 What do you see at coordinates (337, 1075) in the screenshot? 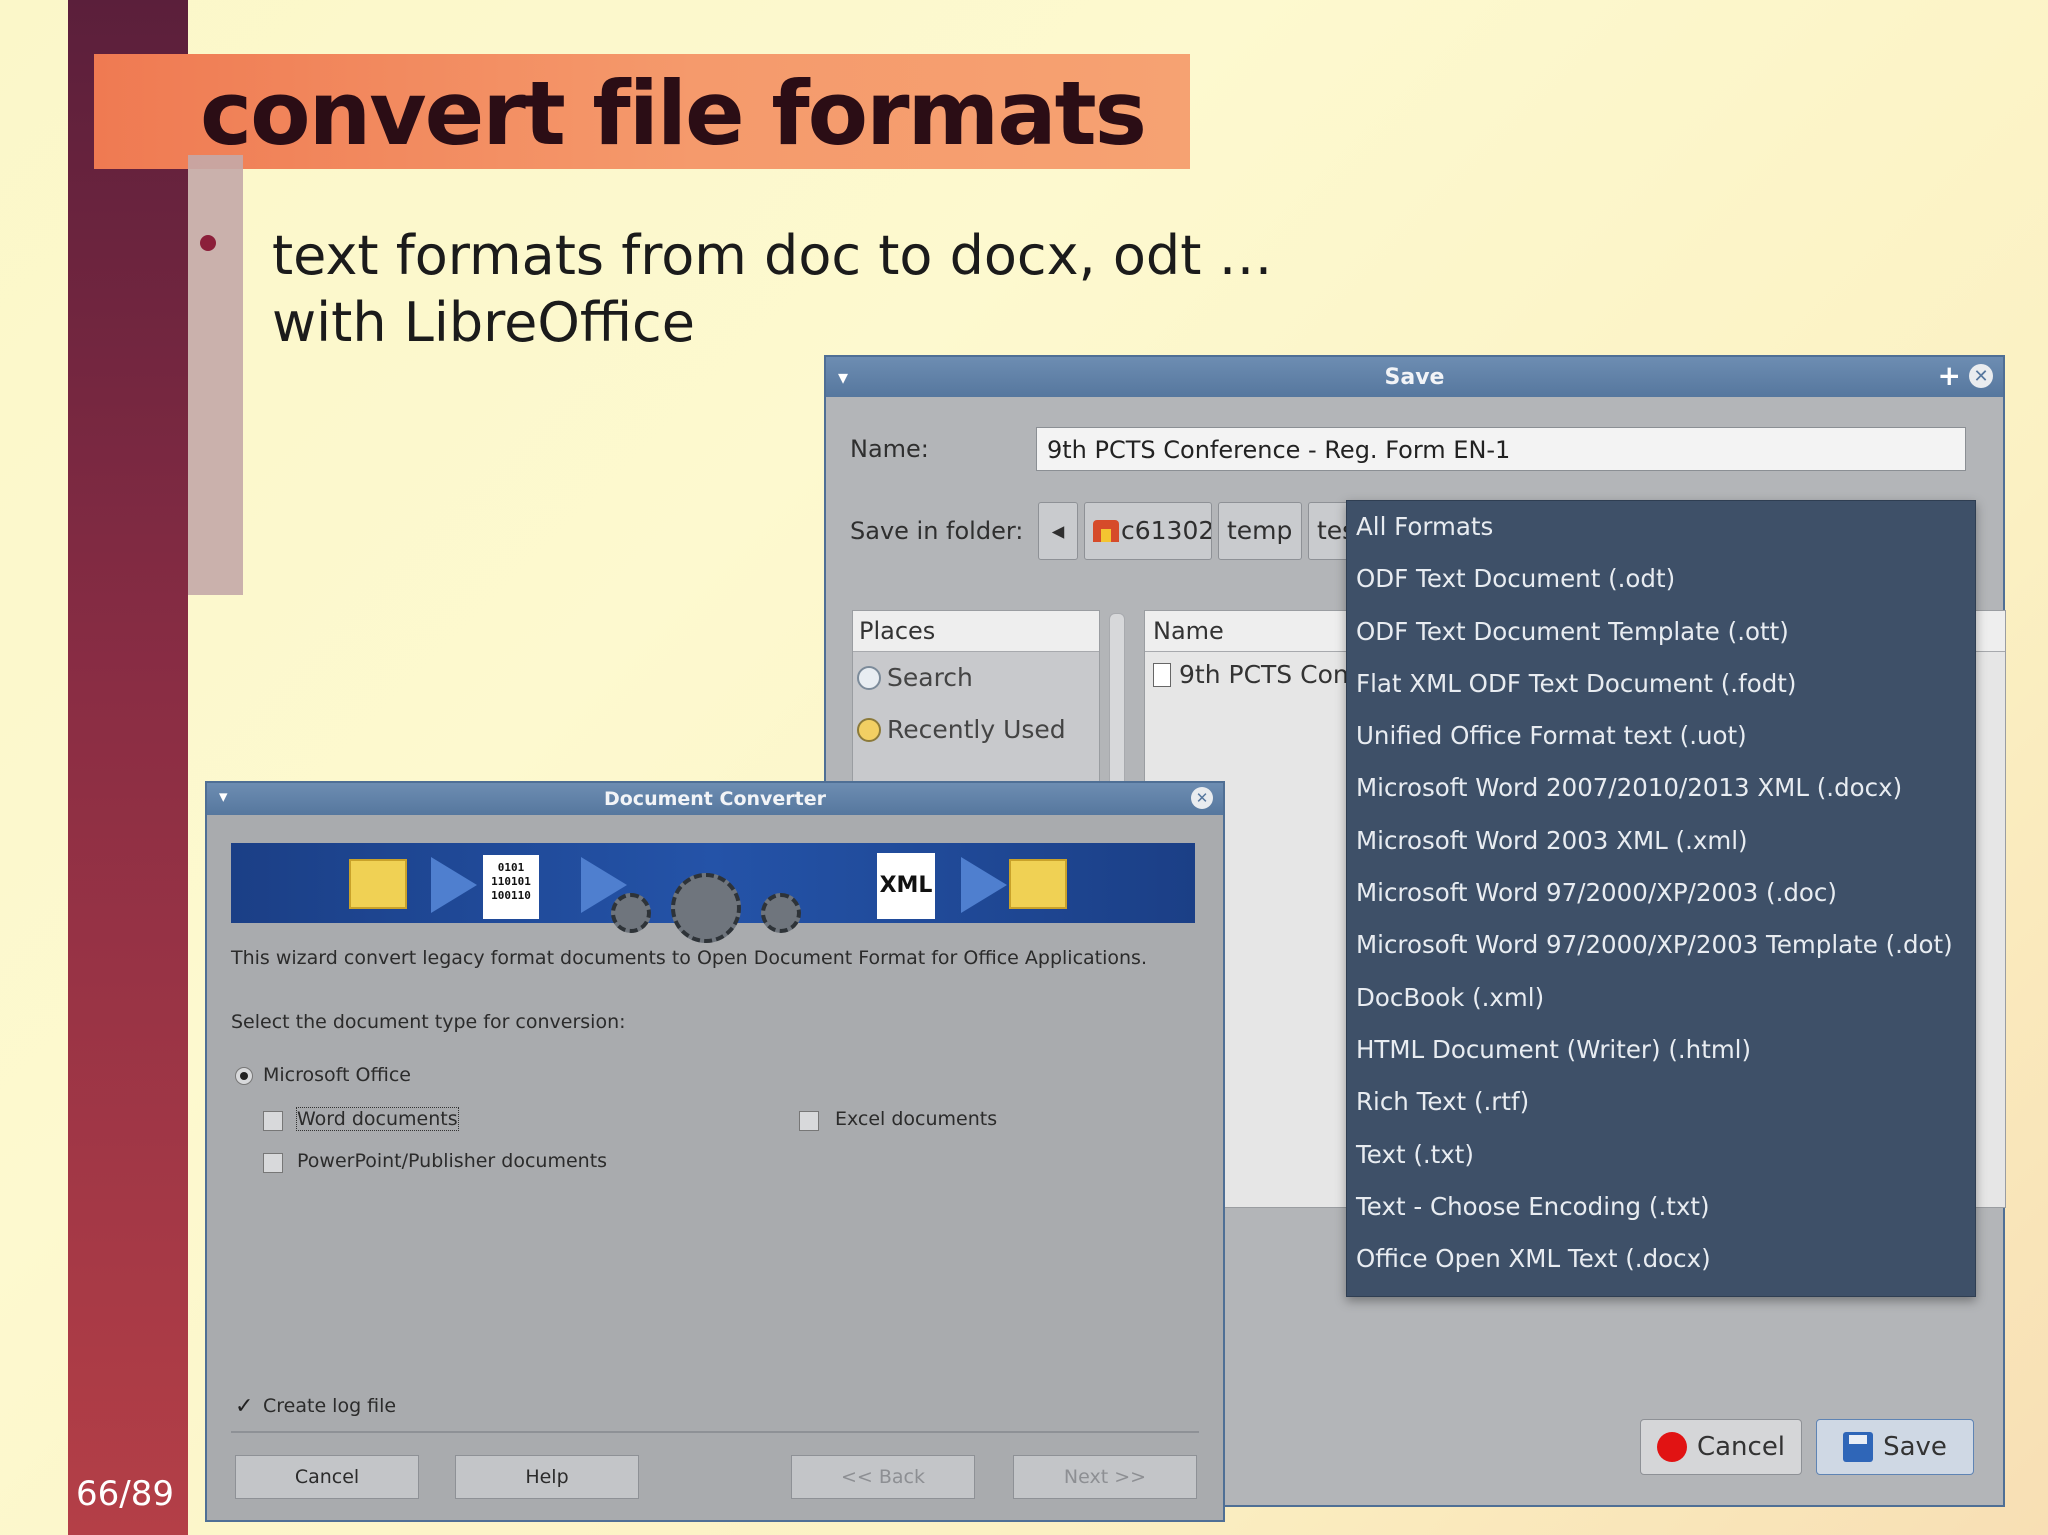
I see `ms-office-label: Microsoft Office` at bounding box center [337, 1075].